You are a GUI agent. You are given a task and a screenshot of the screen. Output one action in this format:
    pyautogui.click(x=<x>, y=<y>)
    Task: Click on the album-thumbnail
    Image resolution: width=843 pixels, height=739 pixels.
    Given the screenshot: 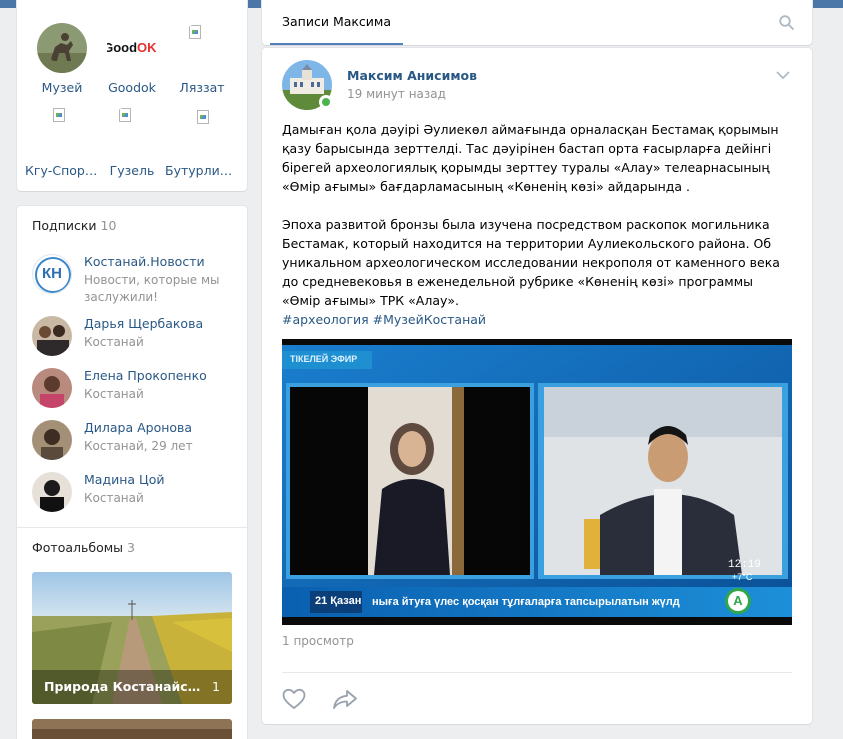 What is the action you would take?
    pyautogui.click(x=132, y=729)
    